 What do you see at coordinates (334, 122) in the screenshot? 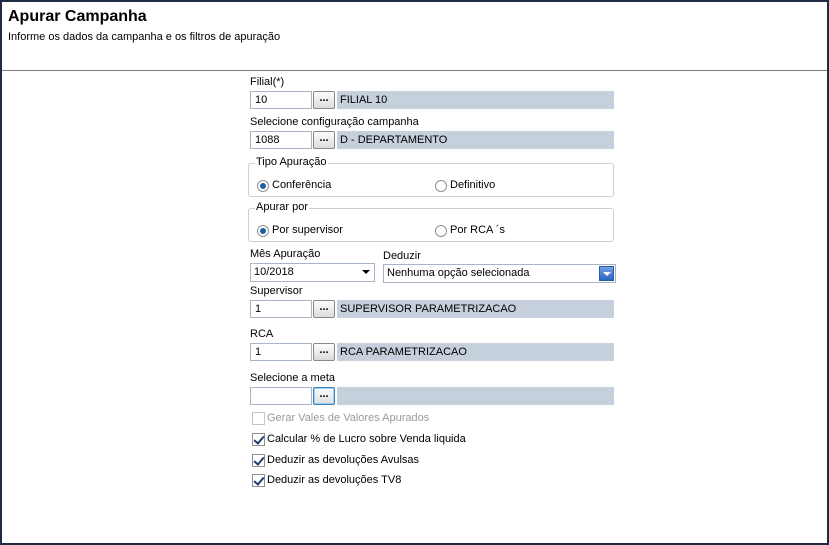
I see `config-label: Selecione configuração campanha` at bounding box center [334, 122].